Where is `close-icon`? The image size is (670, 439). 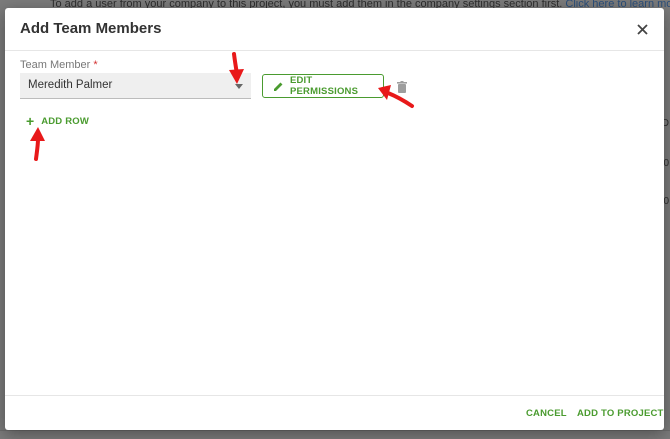 close-icon is located at coordinates (642, 29).